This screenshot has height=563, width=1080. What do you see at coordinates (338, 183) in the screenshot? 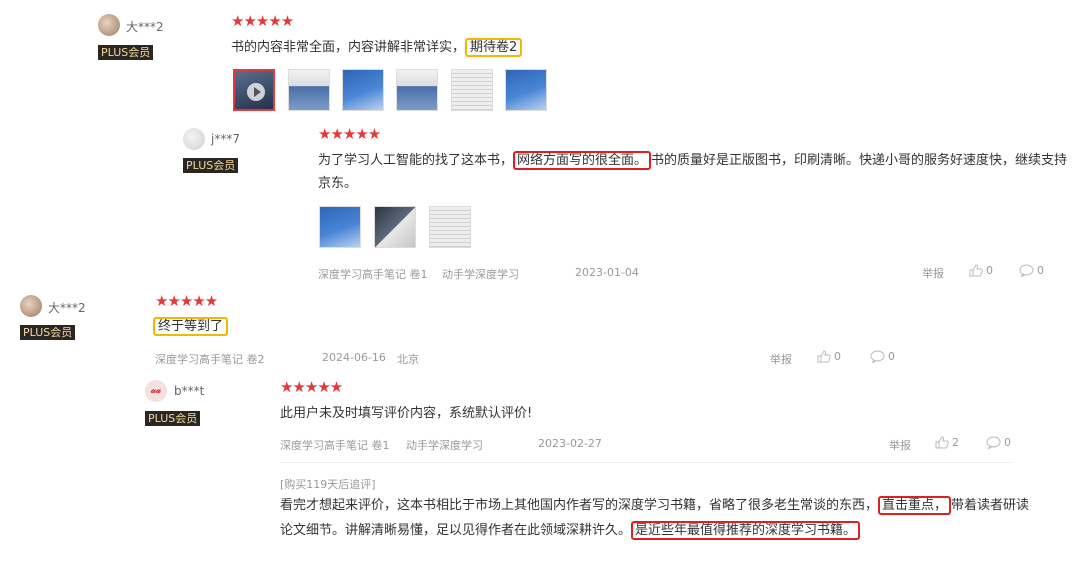
I see `review-text-line: 京东。` at bounding box center [338, 183].